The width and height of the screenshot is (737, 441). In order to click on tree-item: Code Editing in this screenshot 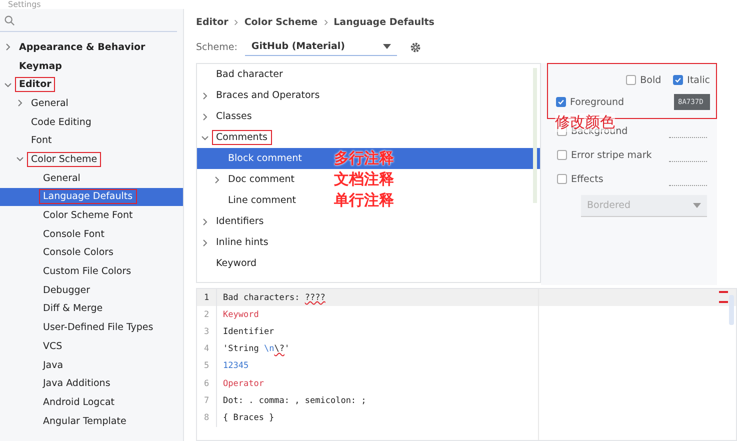, I will do `click(91, 122)`.